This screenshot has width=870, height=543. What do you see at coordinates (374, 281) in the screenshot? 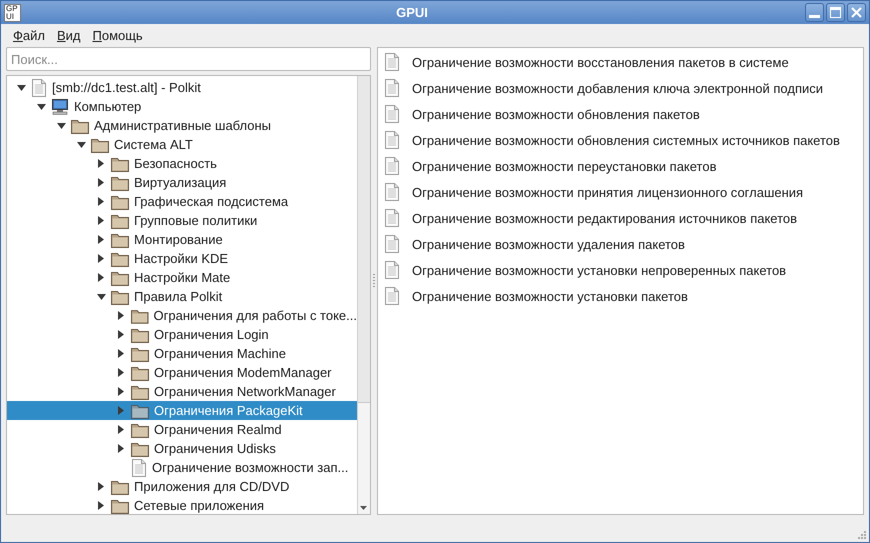
I see `splitter-handle-icon` at bounding box center [374, 281].